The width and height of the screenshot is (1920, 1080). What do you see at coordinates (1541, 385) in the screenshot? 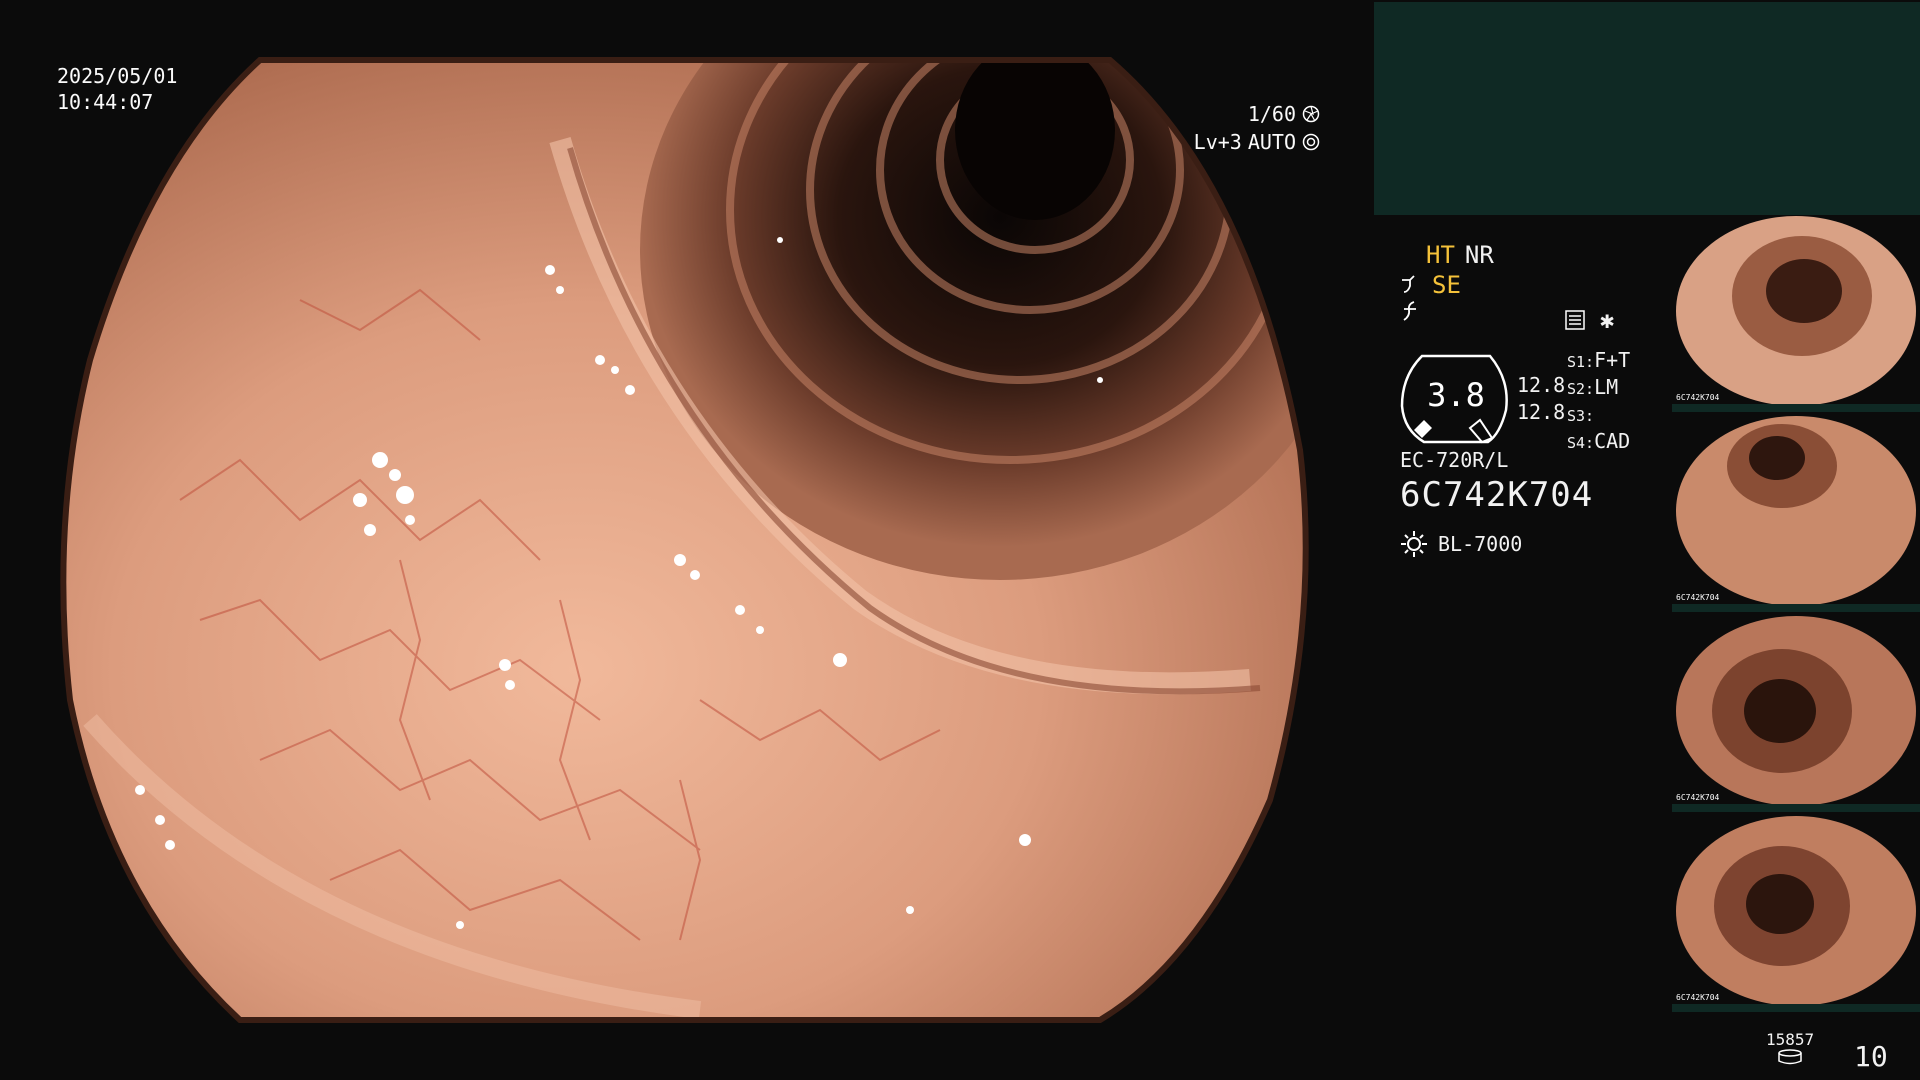
I see `zoom-upper: 12.8` at bounding box center [1541, 385].